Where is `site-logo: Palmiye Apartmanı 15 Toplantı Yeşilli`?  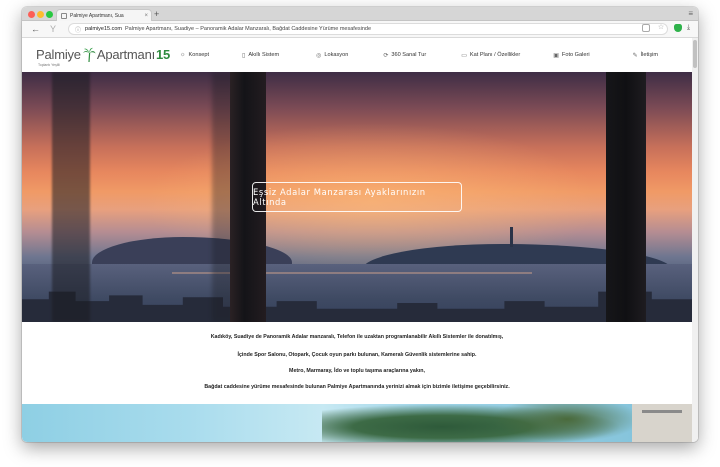
site-logo: Palmiye Apartmanı 15 Toplantı Yeşilli is located at coordinates (103, 58).